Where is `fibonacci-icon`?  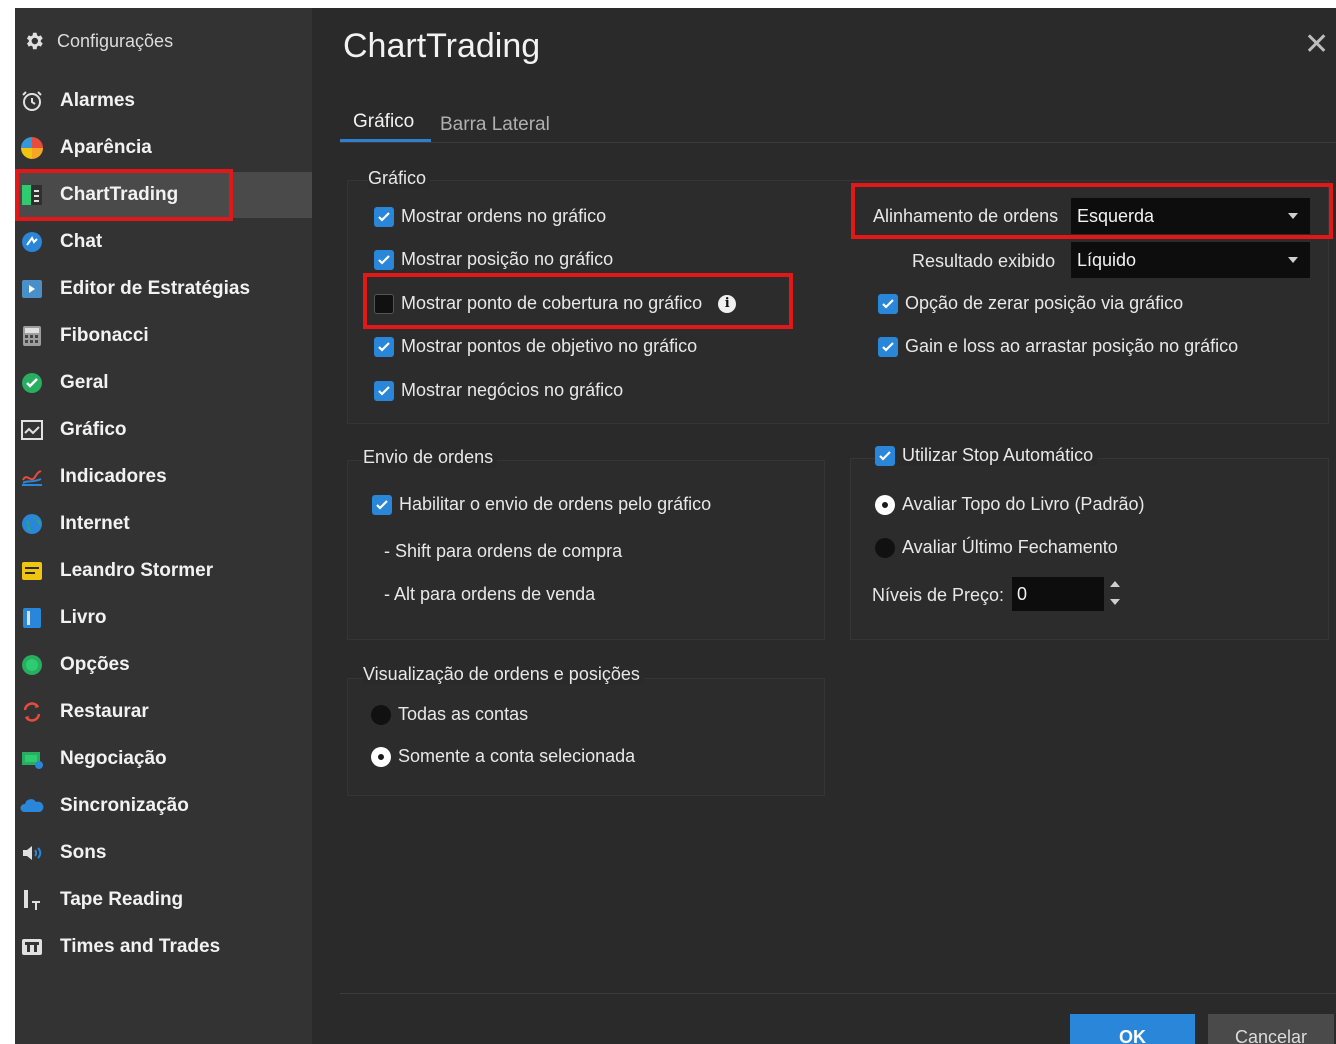
fibonacci-icon is located at coordinates (32, 336).